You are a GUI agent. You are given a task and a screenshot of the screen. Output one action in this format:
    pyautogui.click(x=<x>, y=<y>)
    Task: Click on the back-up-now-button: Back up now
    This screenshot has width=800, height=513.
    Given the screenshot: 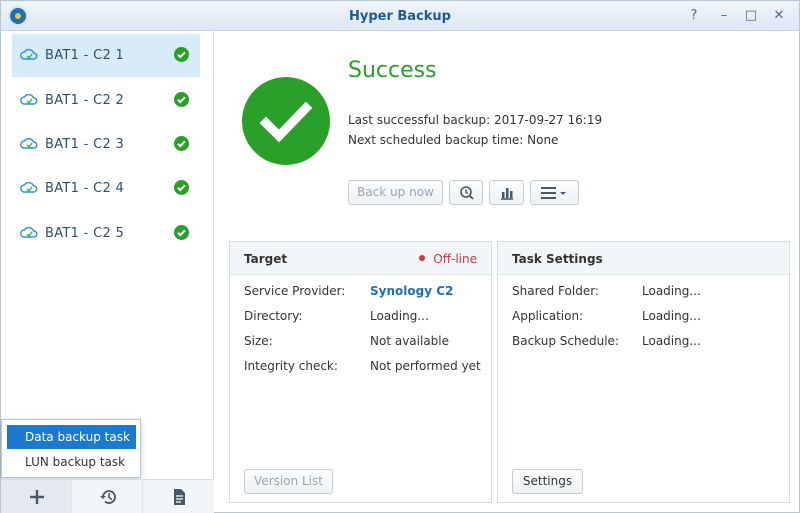 What is the action you would take?
    pyautogui.click(x=395, y=192)
    